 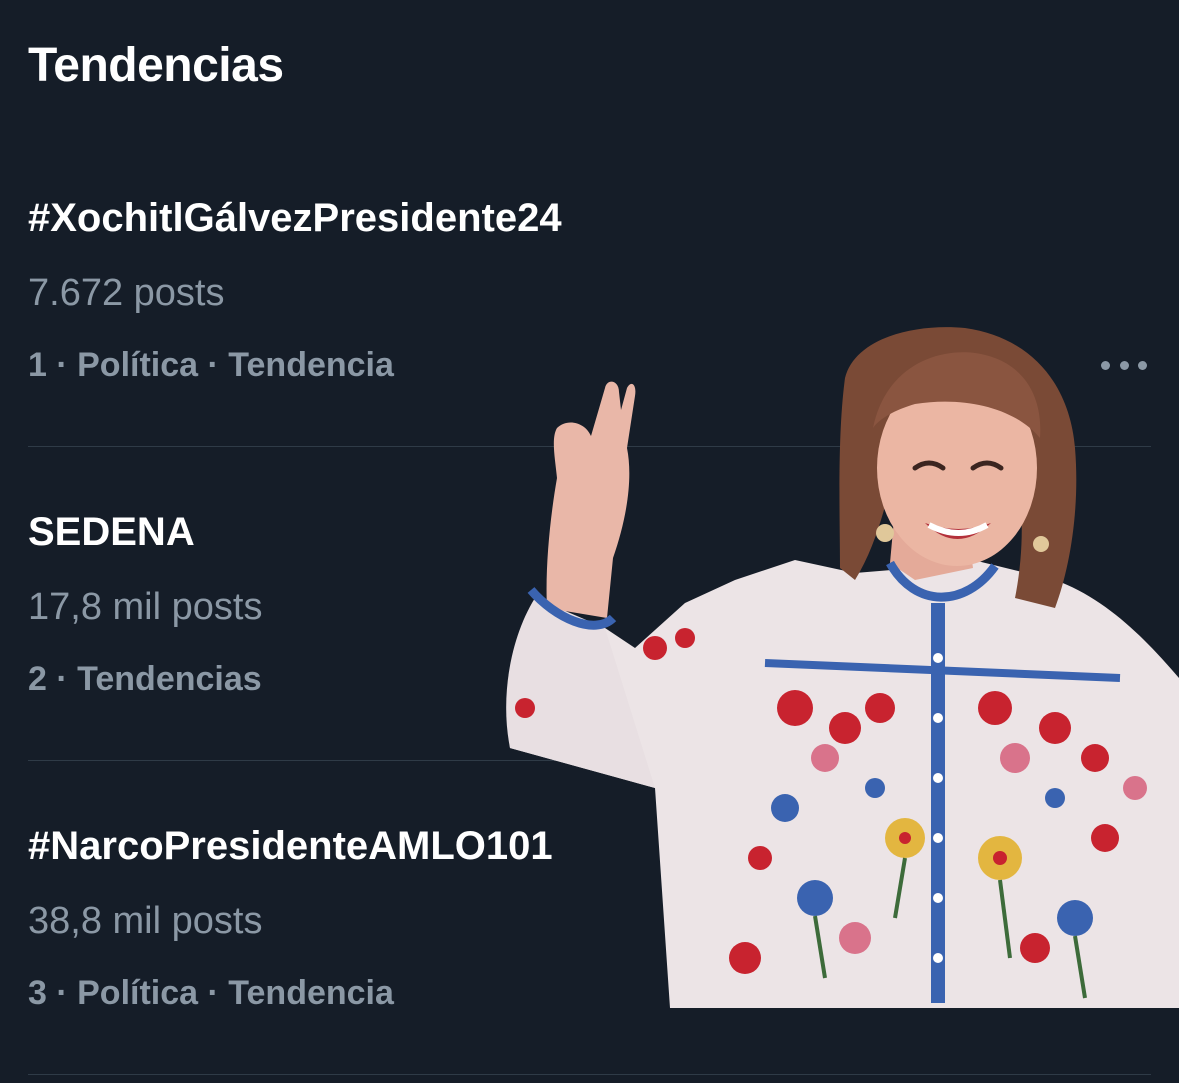 What do you see at coordinates (111, 532) in the screenshot?
I see `trend-name: SEDENA` at bounding box center [111, 532].